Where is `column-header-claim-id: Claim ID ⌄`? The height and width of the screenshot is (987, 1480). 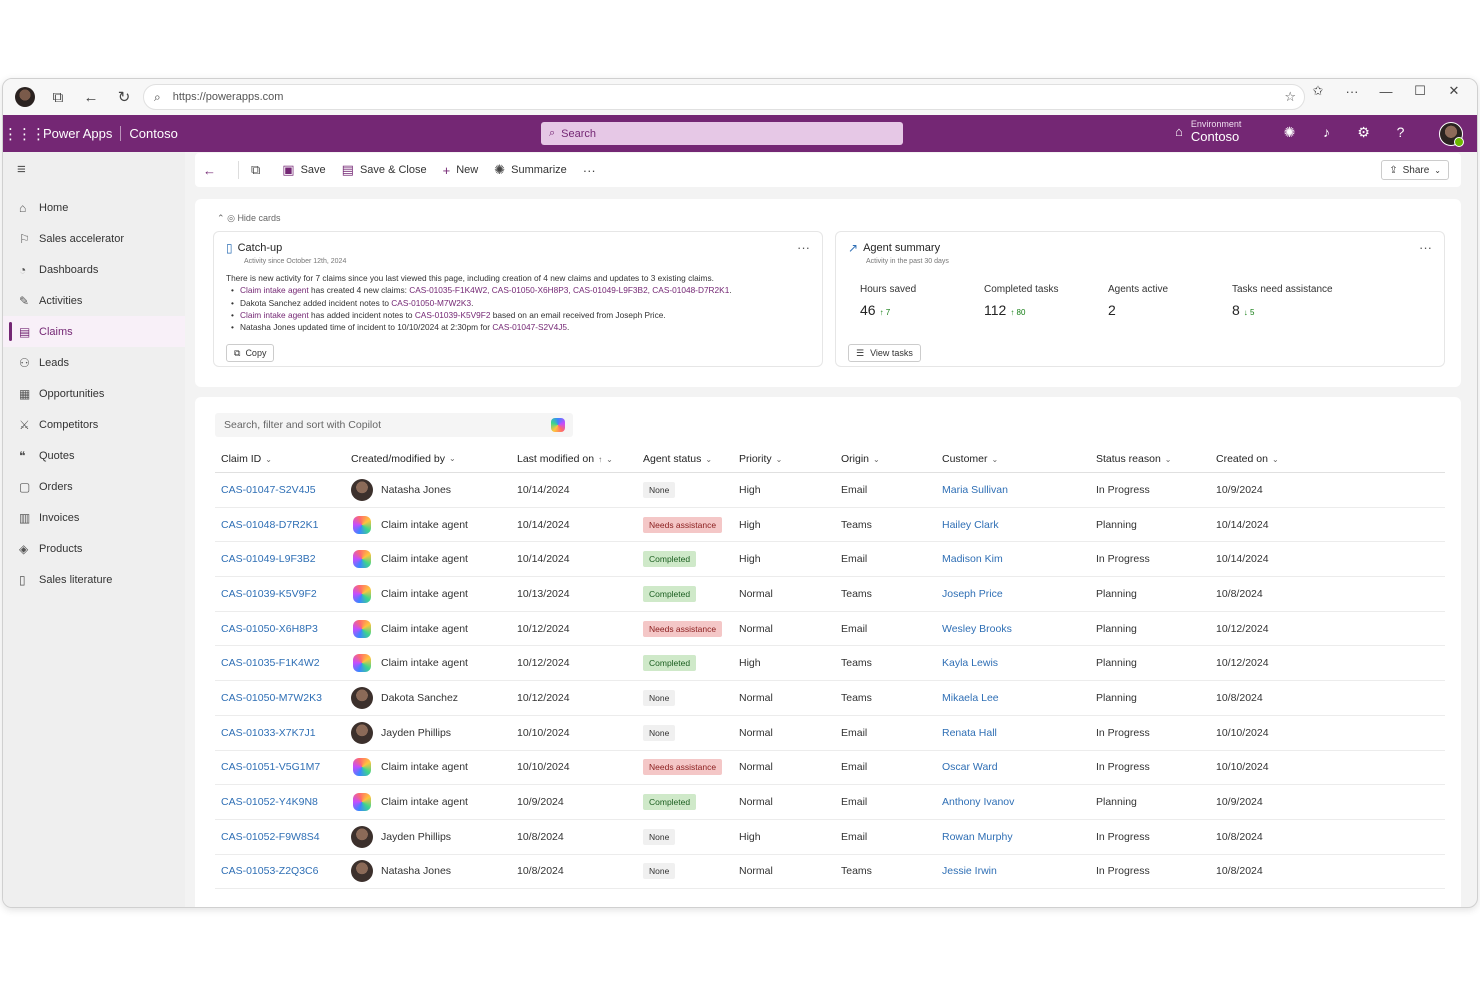 column-header-claim-id: Claim ID ⌄ is located at coordinates (283, 459).